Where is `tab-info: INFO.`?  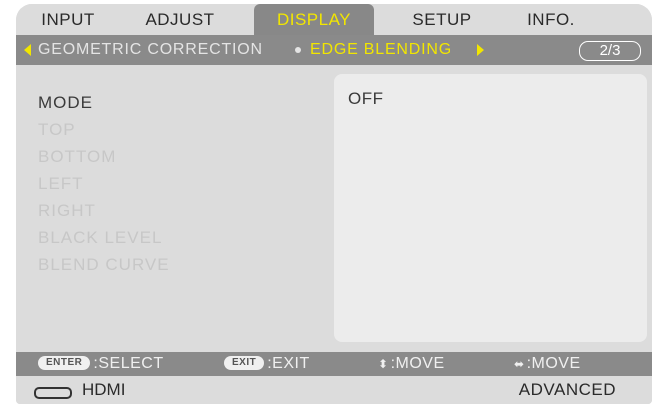
tab-info: INFO. is located at coordinates (551, 19).